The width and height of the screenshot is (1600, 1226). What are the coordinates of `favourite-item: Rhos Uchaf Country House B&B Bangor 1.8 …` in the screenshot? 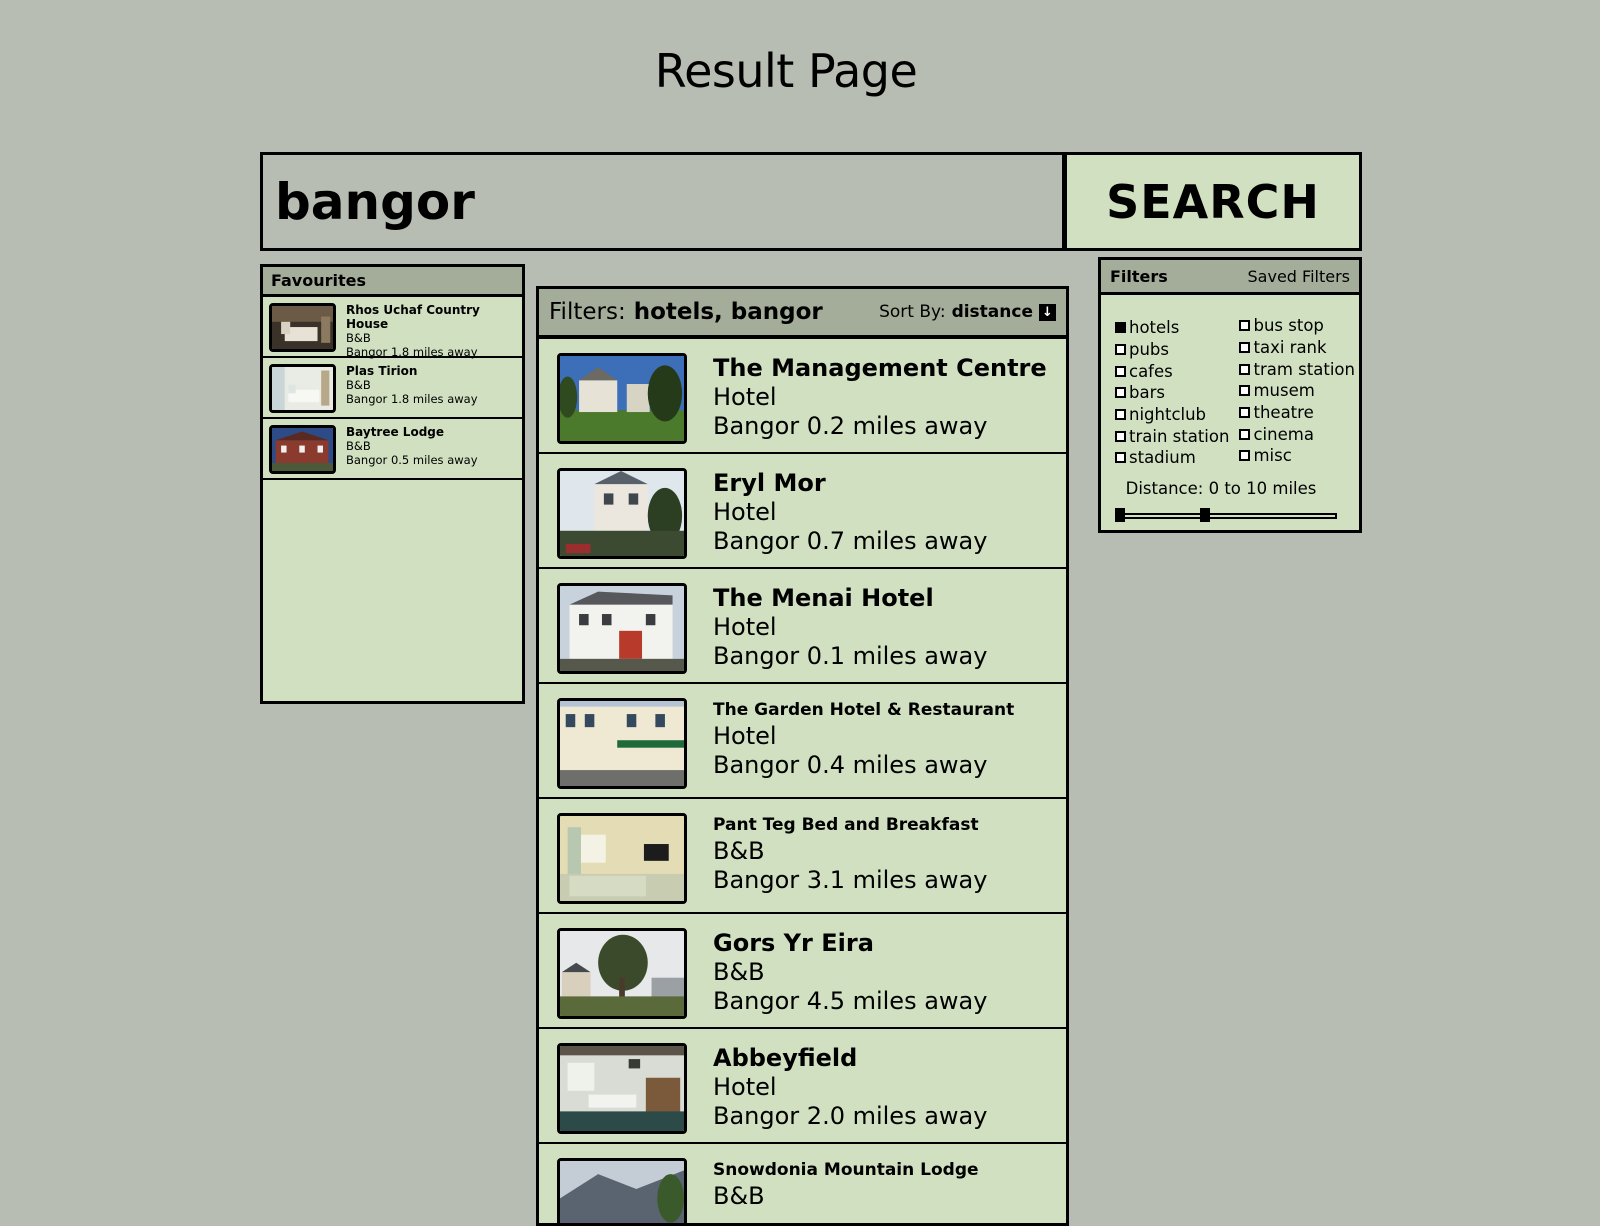 It's located at (392, 328).